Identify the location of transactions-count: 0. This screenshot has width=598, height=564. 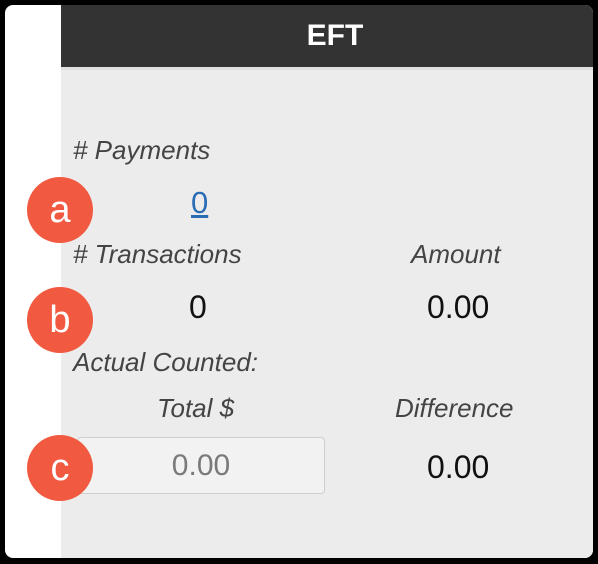
(198, 307).